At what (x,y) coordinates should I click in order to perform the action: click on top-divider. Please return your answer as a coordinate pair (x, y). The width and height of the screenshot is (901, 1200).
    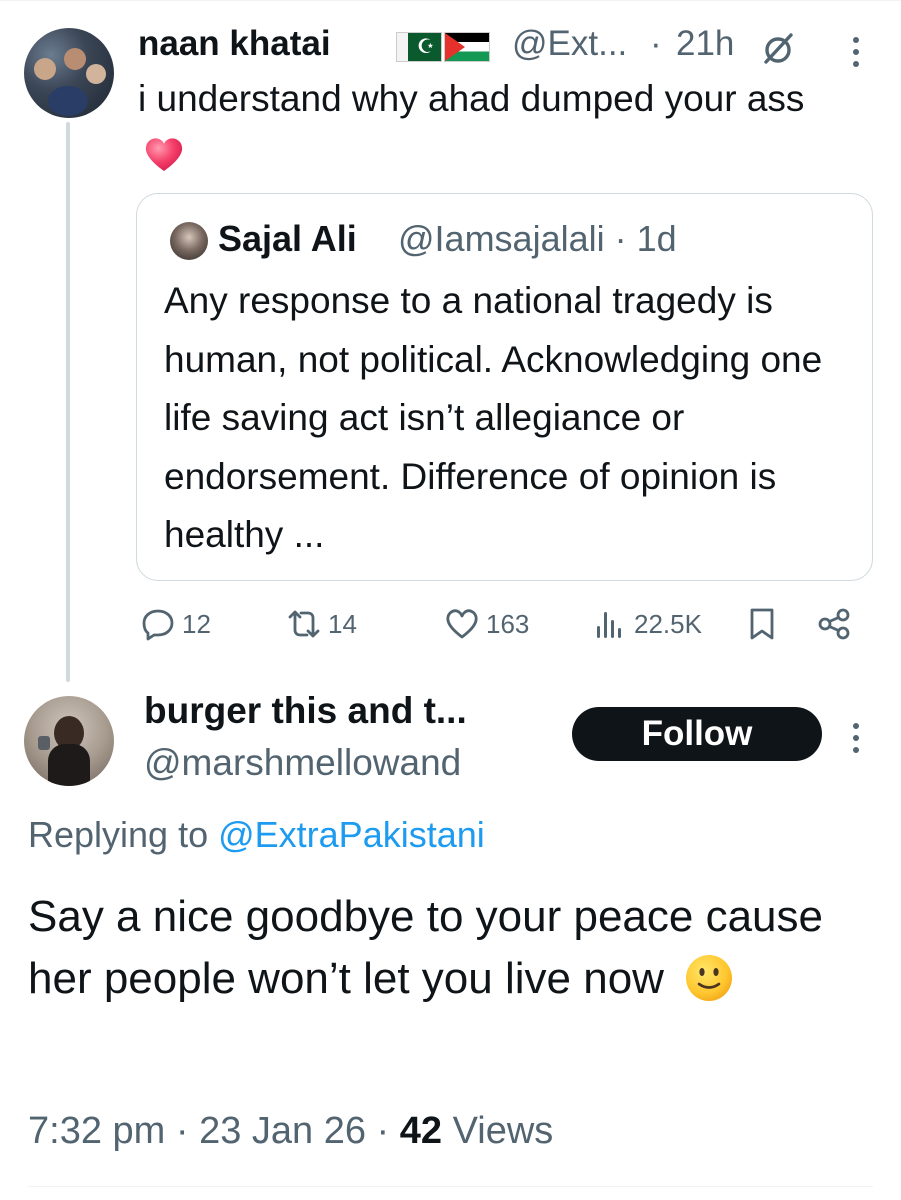
    Looking at the image, I should click on (450, 0).